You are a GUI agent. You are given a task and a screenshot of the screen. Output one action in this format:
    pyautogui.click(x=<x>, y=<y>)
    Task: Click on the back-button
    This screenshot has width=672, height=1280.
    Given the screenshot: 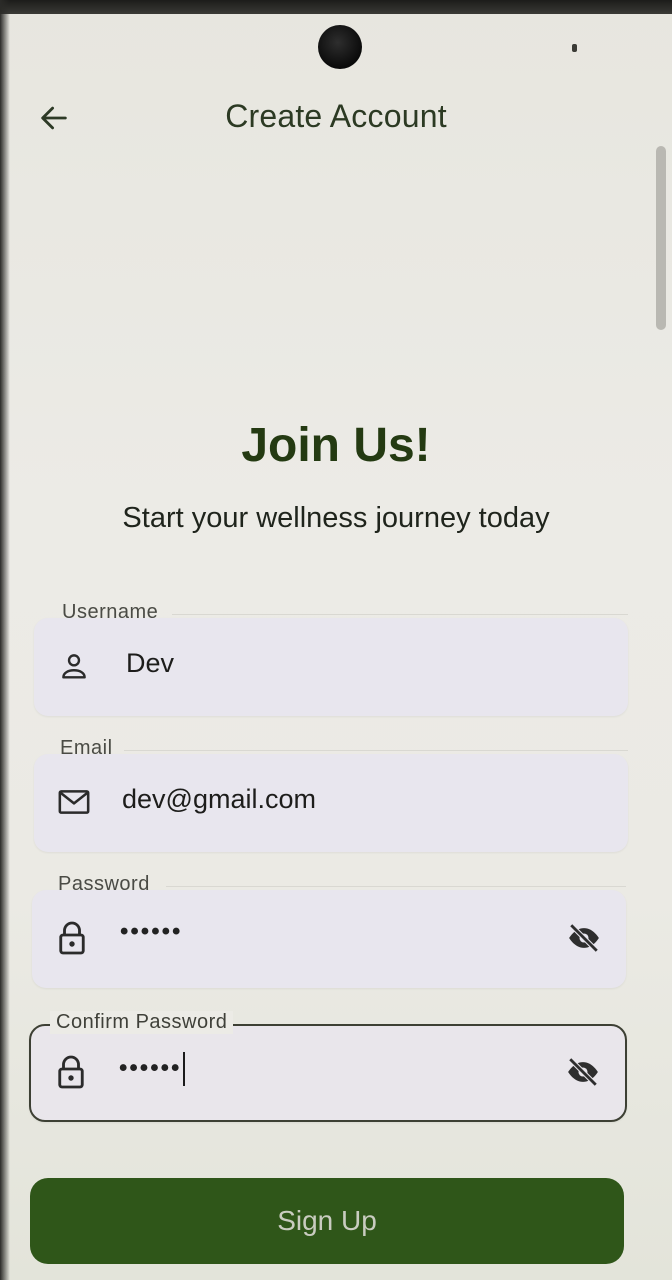 What is the action you would take?
    pyautogui.click(x=54, y=118)
    